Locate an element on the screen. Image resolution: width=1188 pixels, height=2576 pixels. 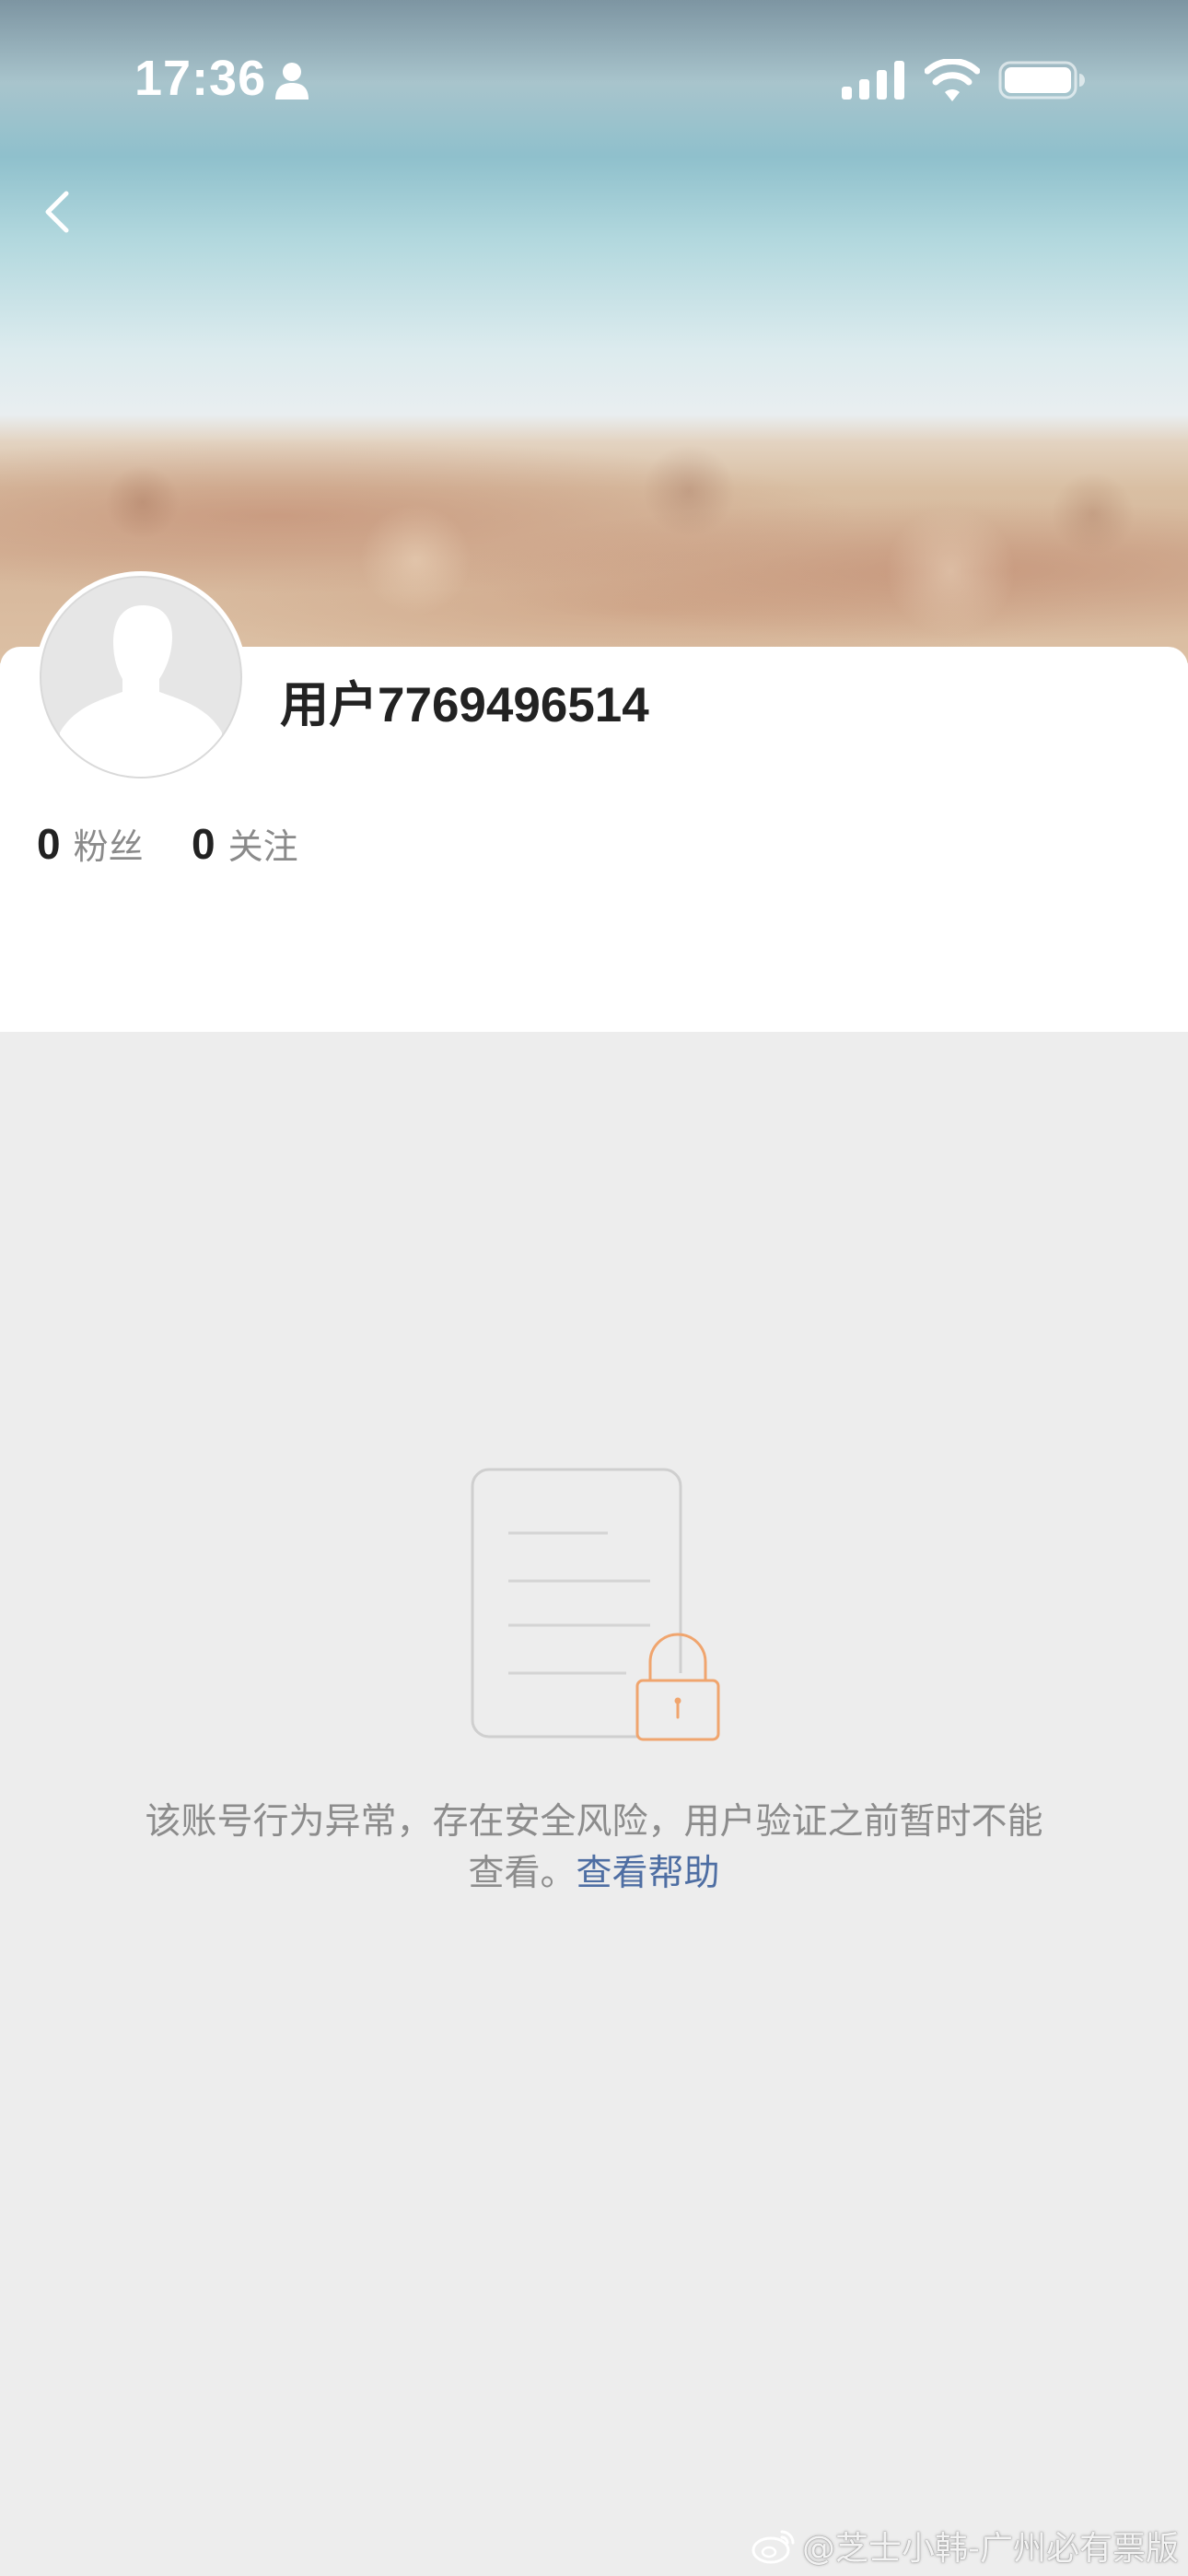
followers-label: 粉丝 is located at coordinates (108, 846).